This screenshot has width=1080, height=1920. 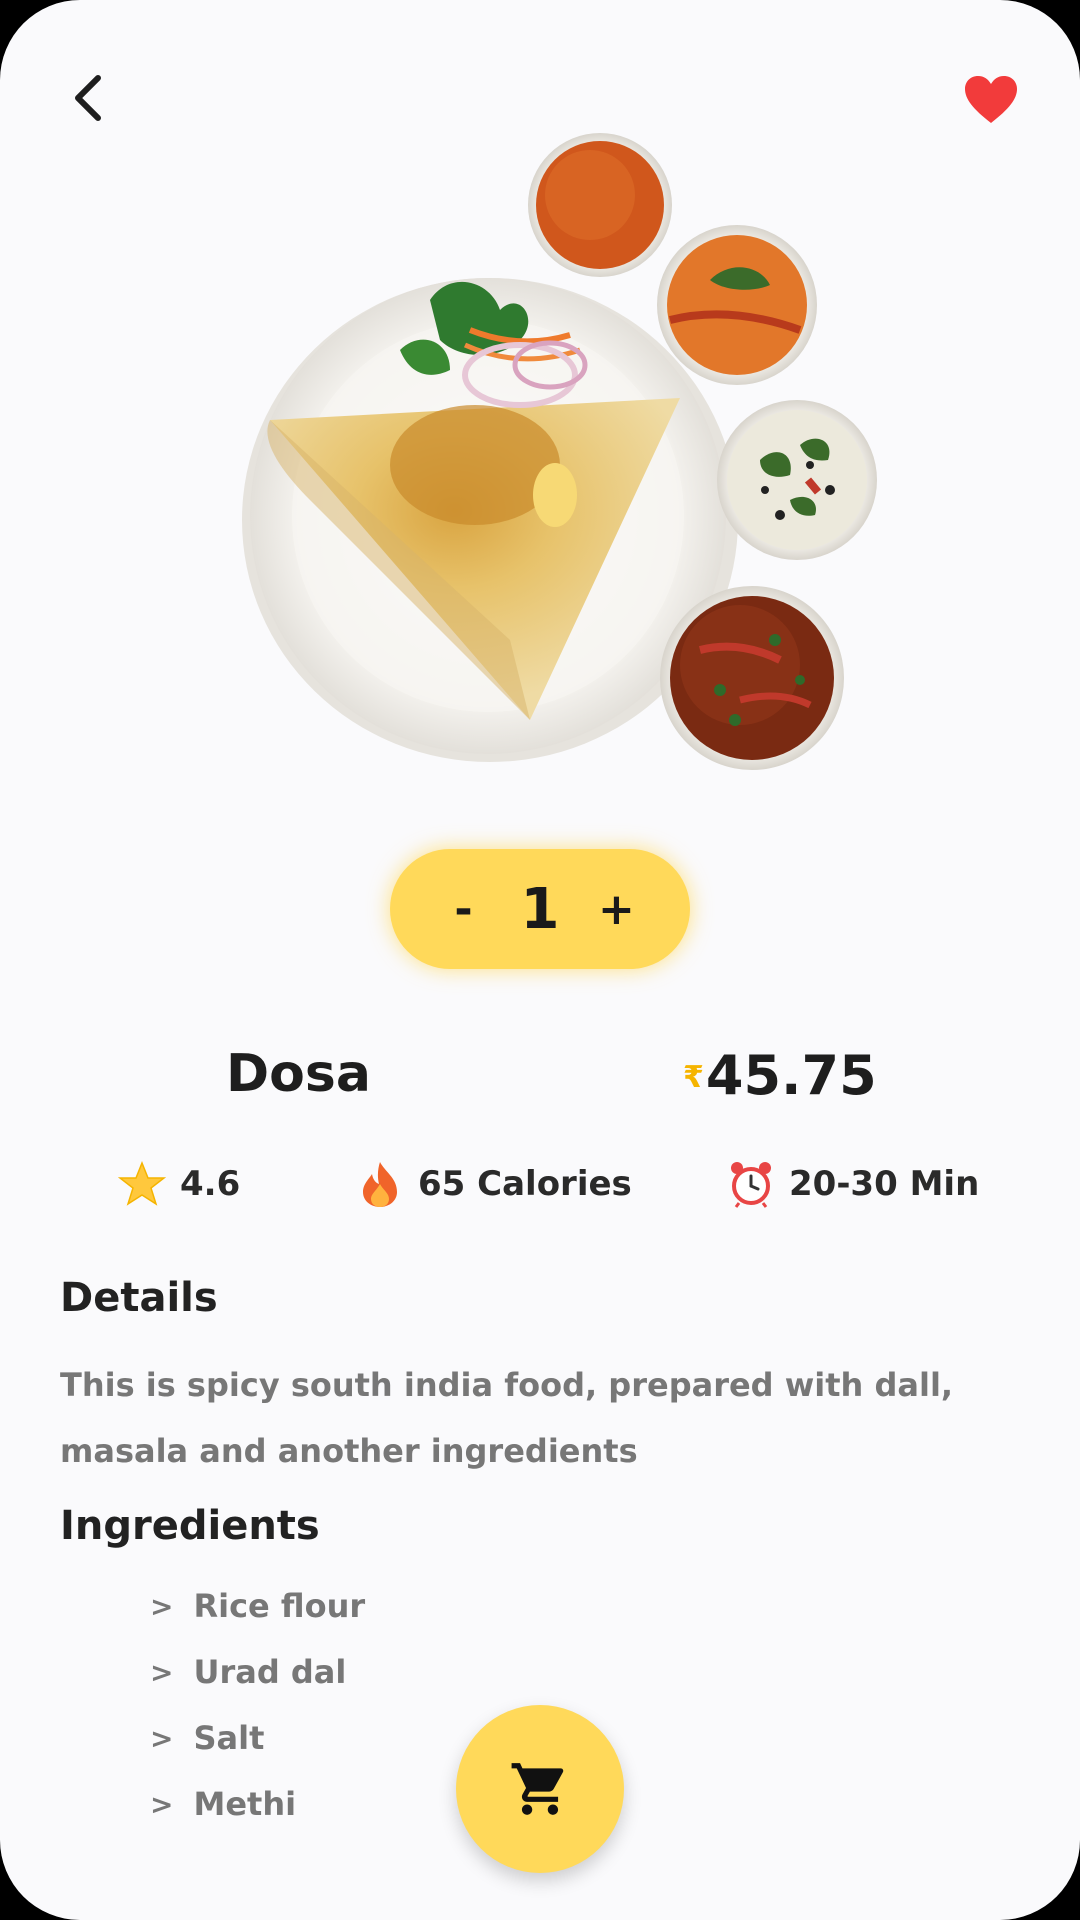 I want to click on list-item: > Methi, so click(x=257, y=1804).